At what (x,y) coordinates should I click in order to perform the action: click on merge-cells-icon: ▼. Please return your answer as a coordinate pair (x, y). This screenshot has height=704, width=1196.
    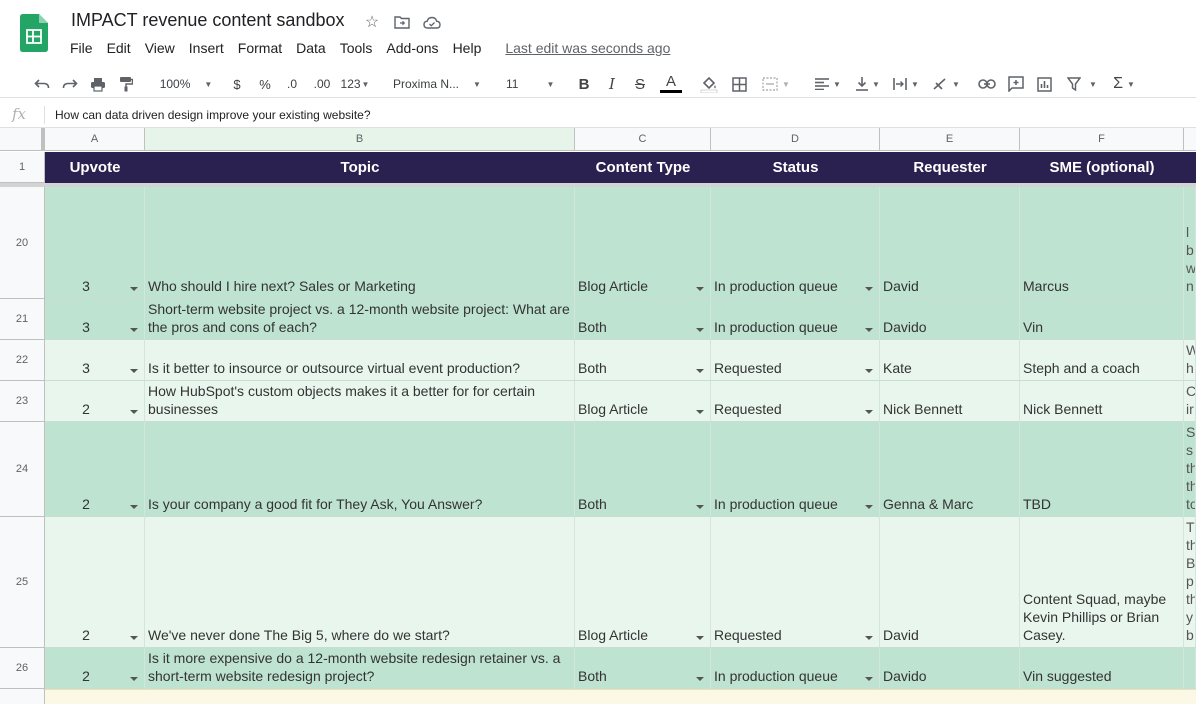
    Looking at the image, I should click on (776, 84).